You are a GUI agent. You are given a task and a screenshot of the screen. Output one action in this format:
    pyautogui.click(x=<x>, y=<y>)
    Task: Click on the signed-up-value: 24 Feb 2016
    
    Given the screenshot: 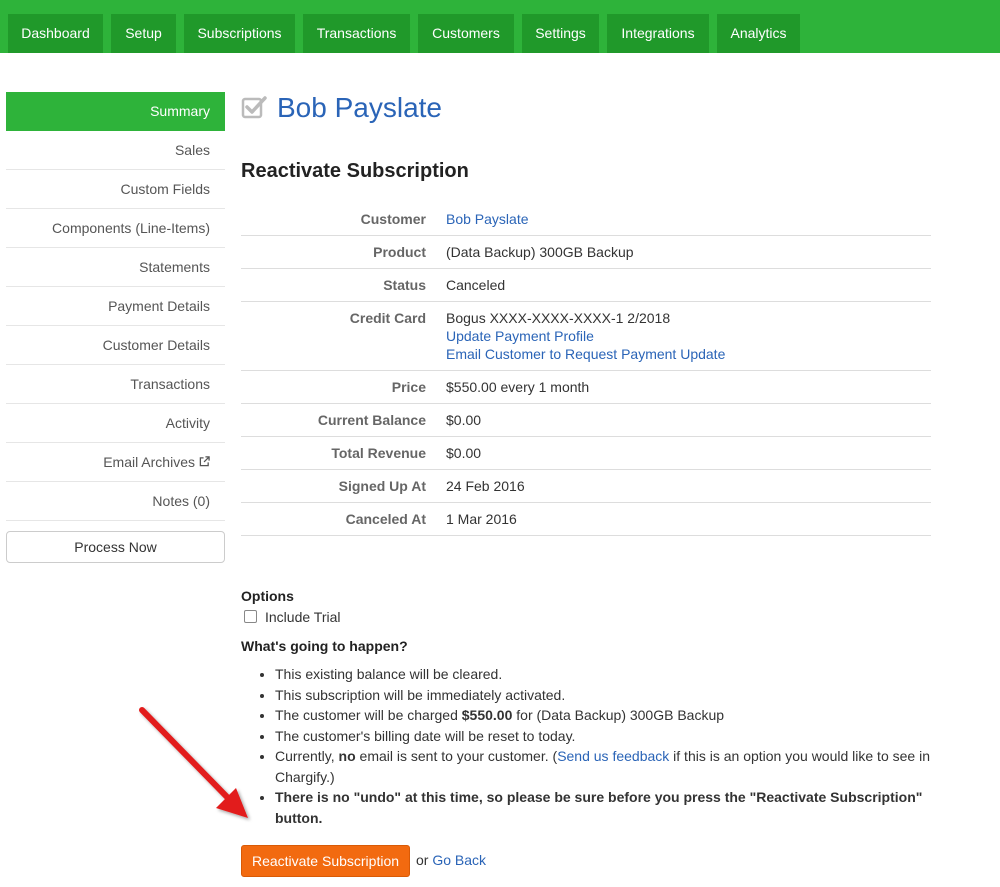 What is the action you would take?
    pyautogui.click(x=683, y=486)
    